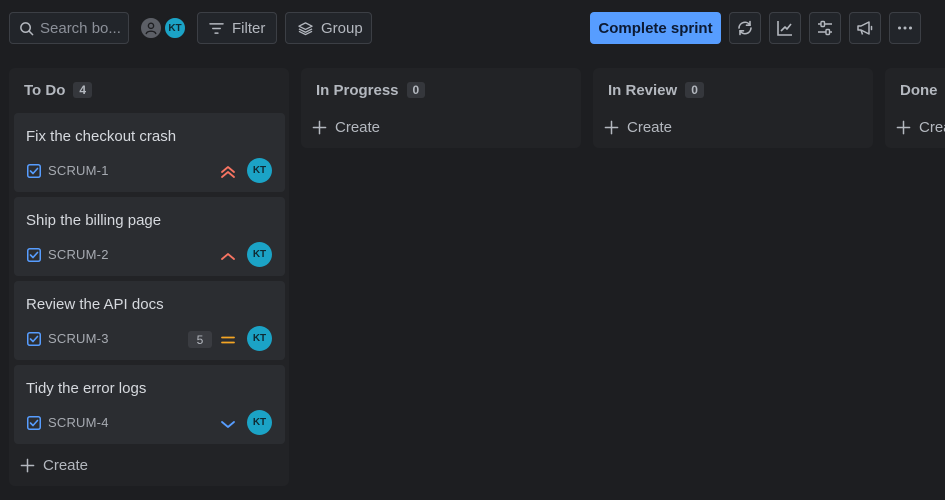  I want to click on avatar-group: KT, so click(164, 28).